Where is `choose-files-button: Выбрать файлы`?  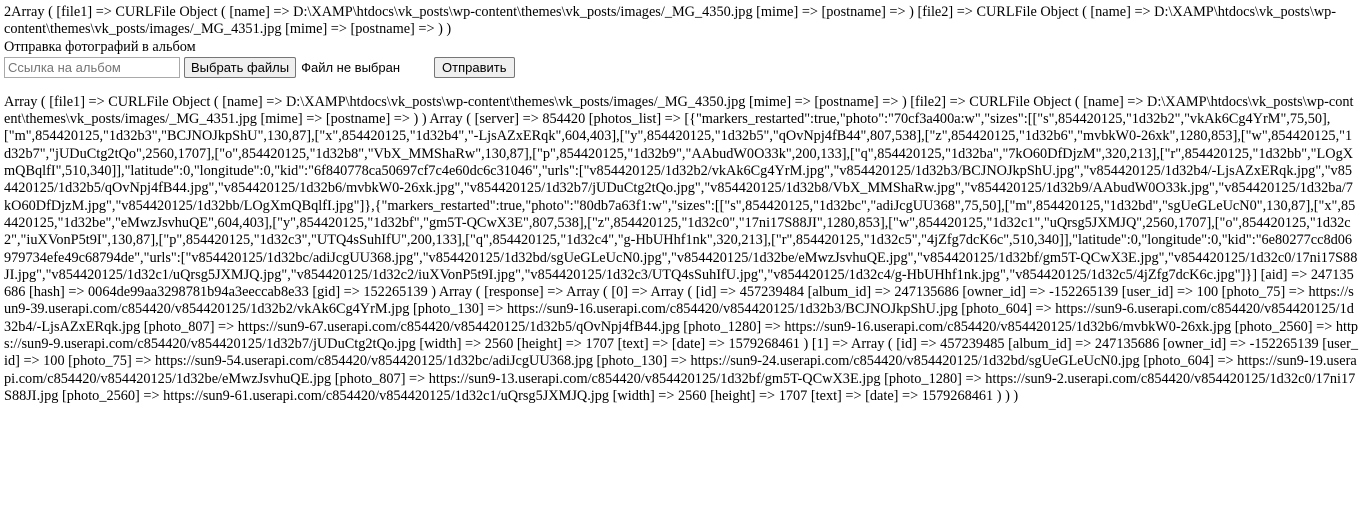
choose-files-button: Выбрать файлы is located at coordinates (240, 68).